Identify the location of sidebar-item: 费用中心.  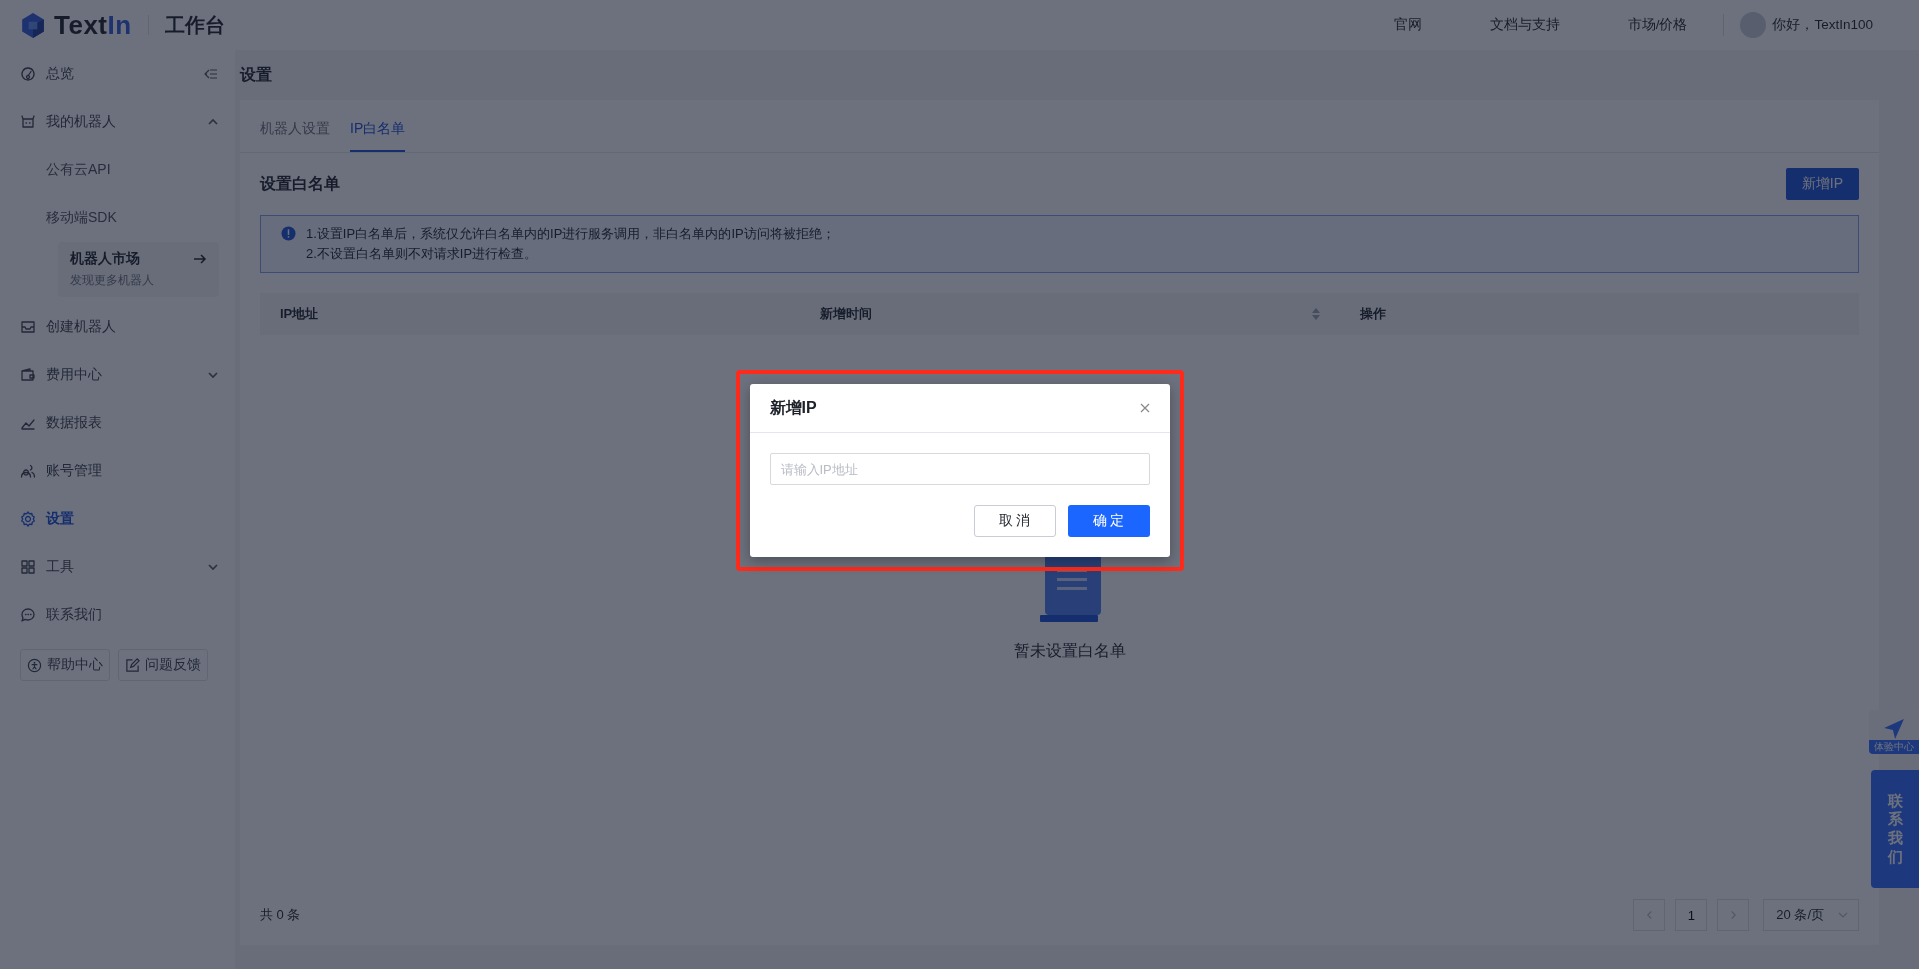
(127, 375).